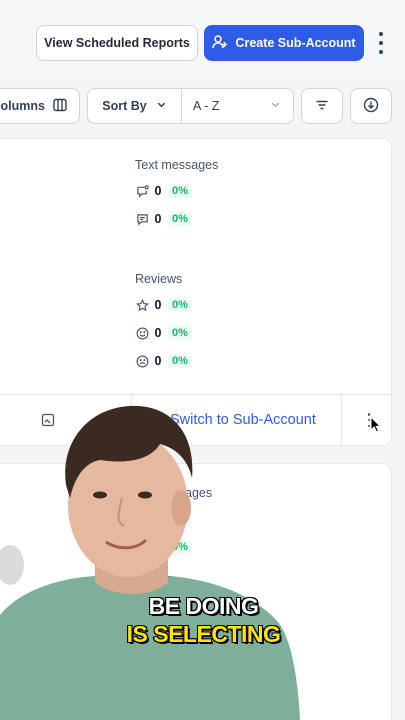  Describe the element at coordinates (142, 333) in the screenshot. I see `smile-icon` at that location.